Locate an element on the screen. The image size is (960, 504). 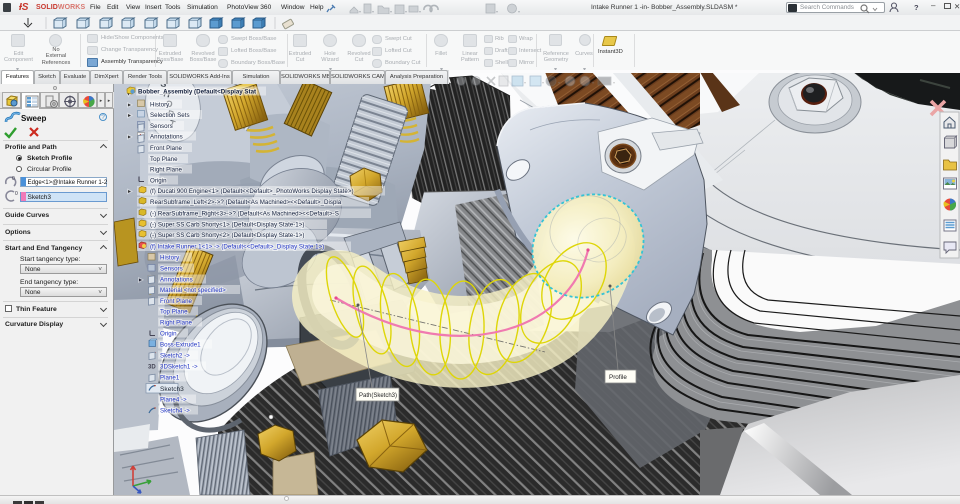
svg-text: Plane4 -> is located at coordinates (173, 400).